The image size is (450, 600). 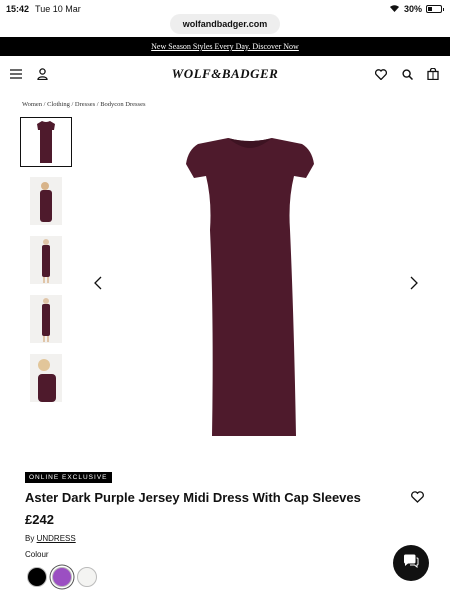 I want to click on product-price: £242, so click(x=39, y=519).